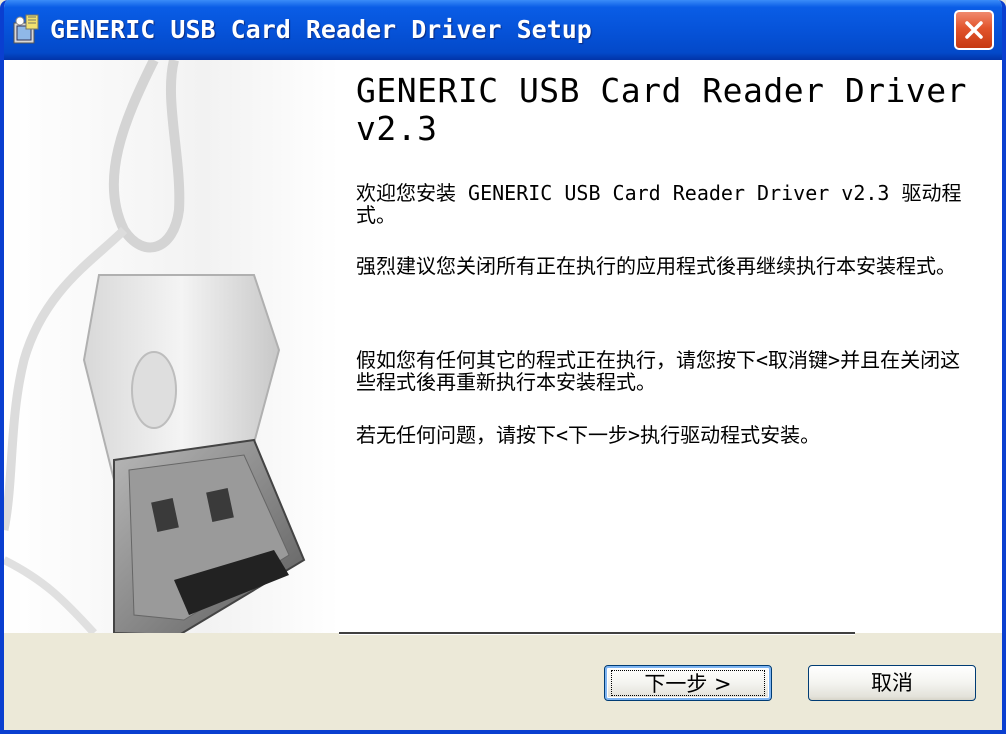 The height and width of the screenshot is (734, 1006). I want to click on next-button-label: 下一步 >, so click(688, 683).